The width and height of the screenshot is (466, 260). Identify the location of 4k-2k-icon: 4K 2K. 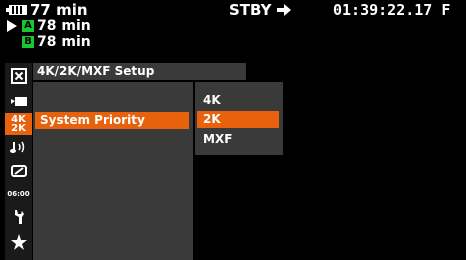
(18, 124).